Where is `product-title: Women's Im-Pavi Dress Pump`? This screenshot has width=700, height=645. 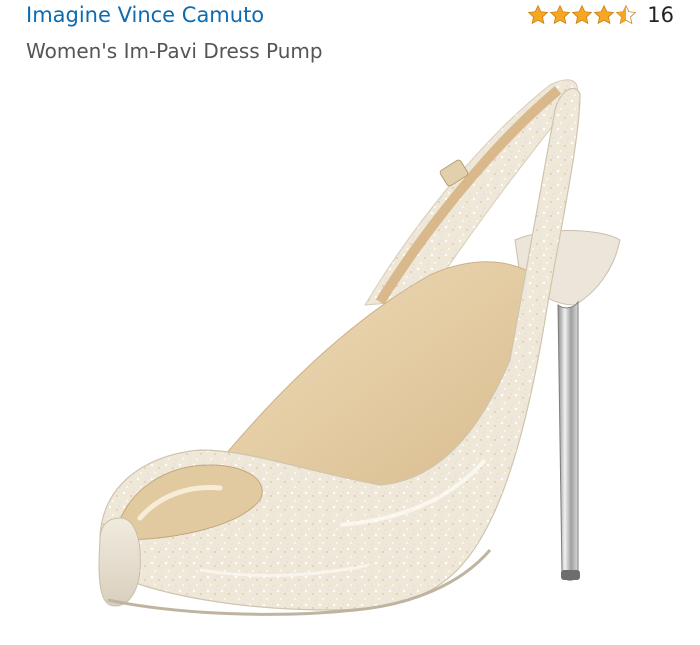
product-title: Women's Im-Pavi Dress Pump is located at coordinates (174, 51).